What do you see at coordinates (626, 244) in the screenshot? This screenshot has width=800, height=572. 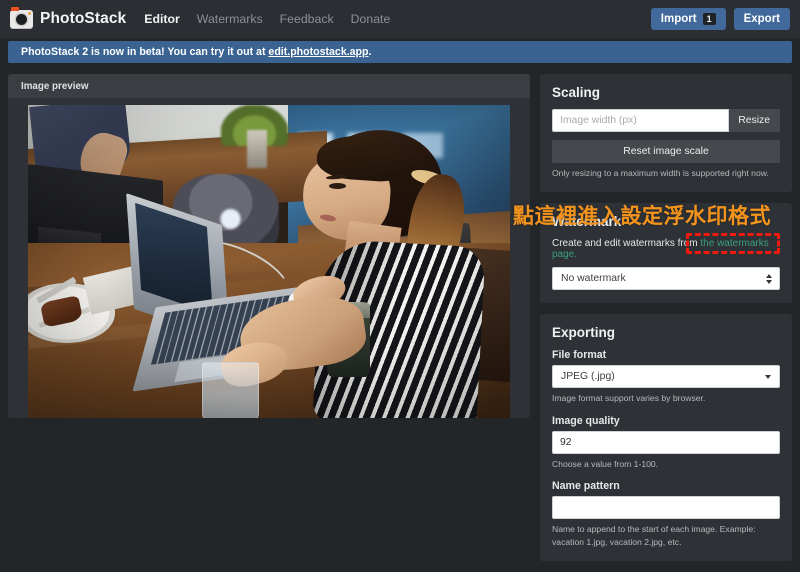 I see `watermark-description-text: Create and edit watermarks from` at bounding box center [626, 244].